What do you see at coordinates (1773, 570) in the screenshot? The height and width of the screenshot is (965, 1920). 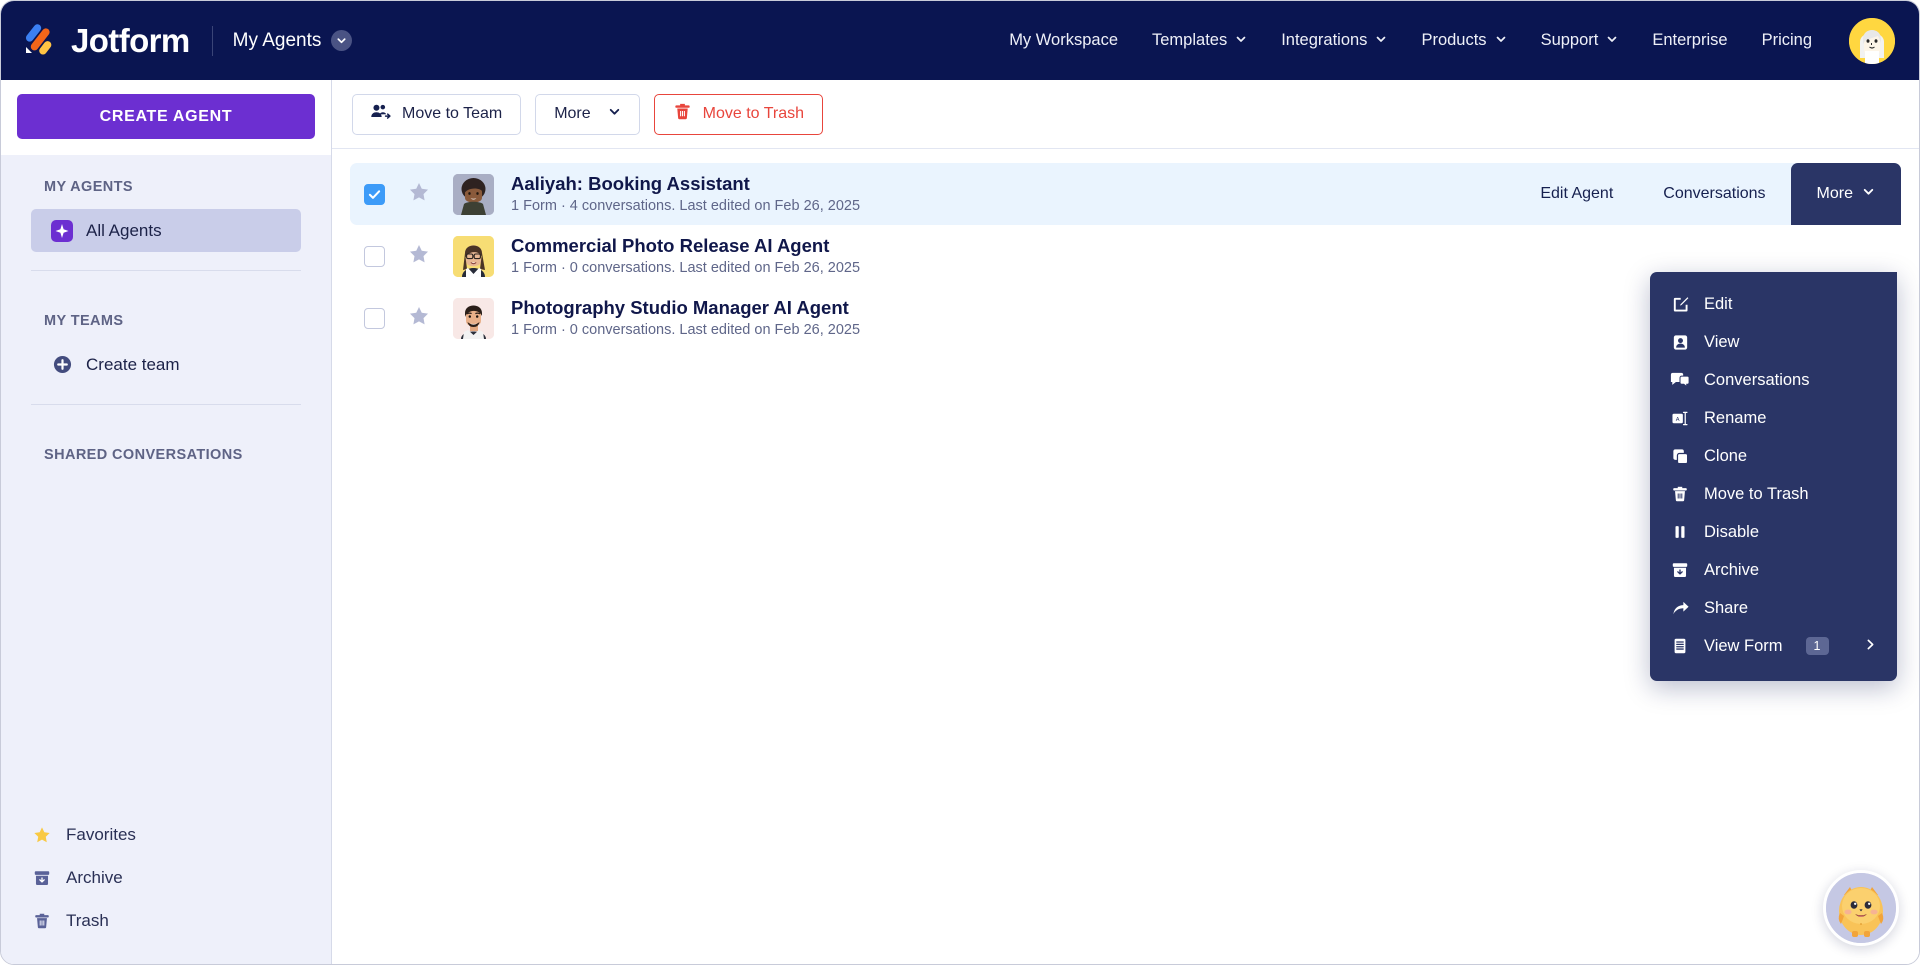 I see `menu-item-archive: Archive` at bounding box center [1773, 570].